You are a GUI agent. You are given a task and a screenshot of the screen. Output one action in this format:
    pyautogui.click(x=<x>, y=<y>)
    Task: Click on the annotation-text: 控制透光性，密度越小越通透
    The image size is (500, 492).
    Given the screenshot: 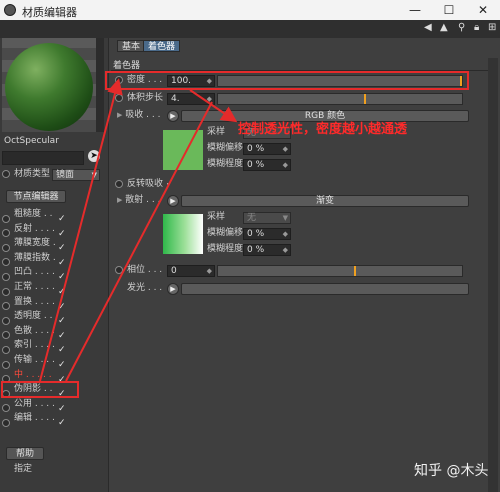 What is the action you would take?
    pyautogui.click(x=323, y=129)
    